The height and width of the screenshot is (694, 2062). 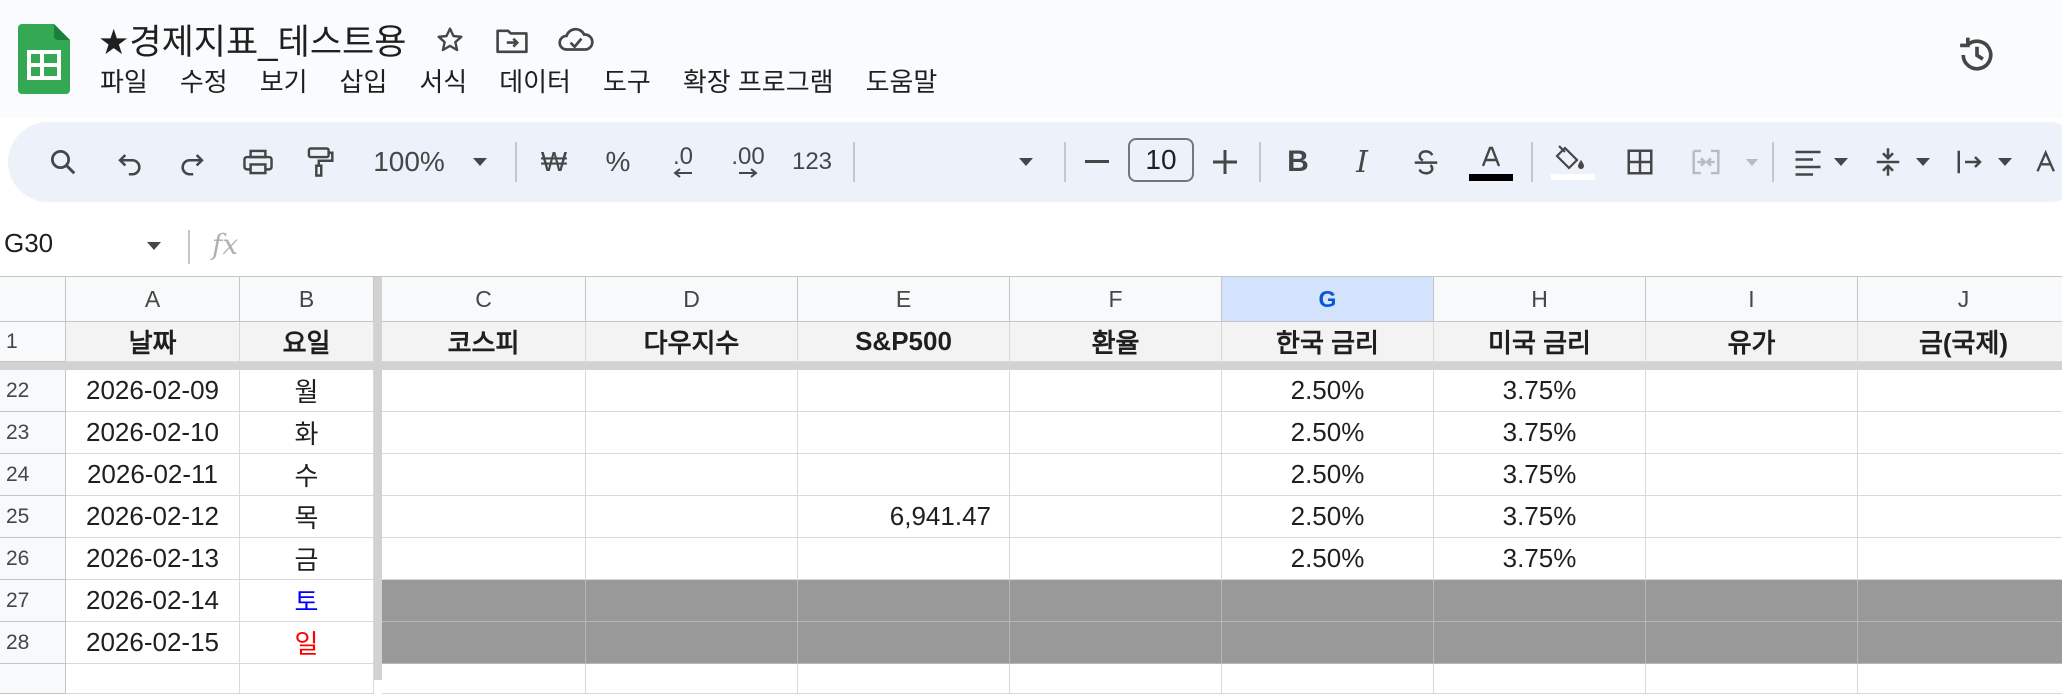 I want to click on header-cell: 유가, so click(x=1752, y=342).